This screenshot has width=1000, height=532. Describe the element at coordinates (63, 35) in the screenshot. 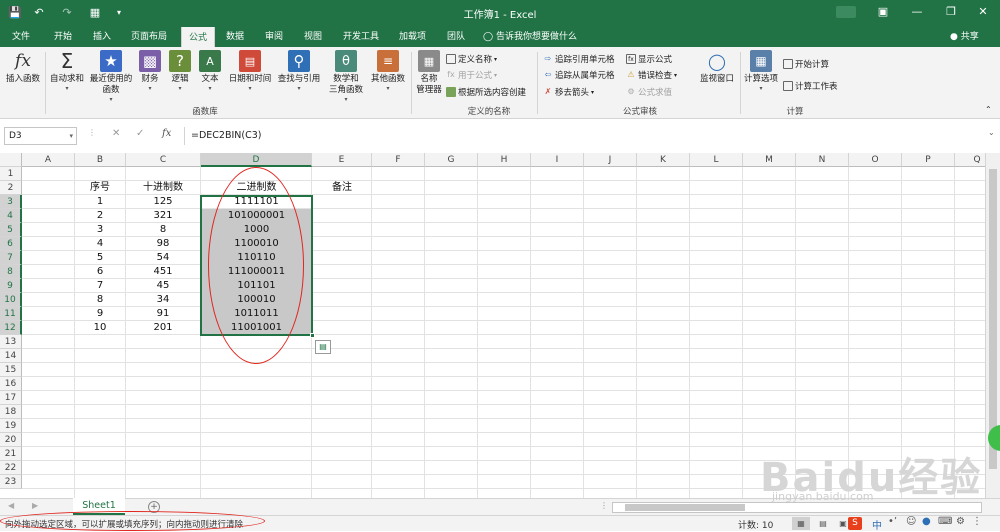

I see `tab-home: 开始` at that location.